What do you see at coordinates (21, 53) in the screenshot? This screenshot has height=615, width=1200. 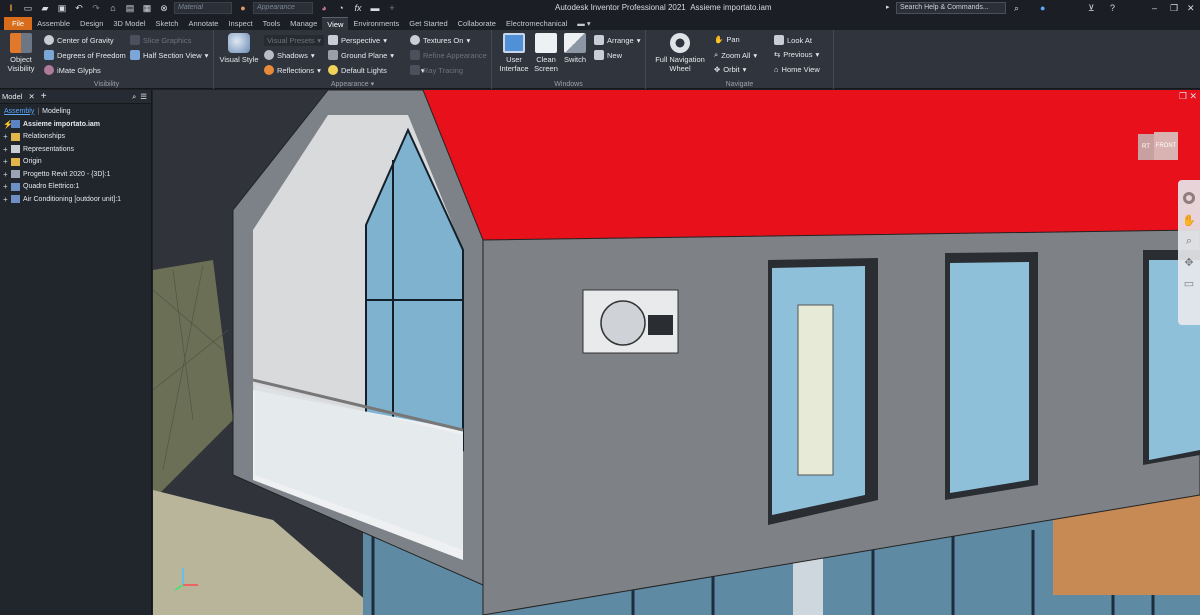 I see `object-visibility-button: Object Visibility` at bounding box center [21, 53].